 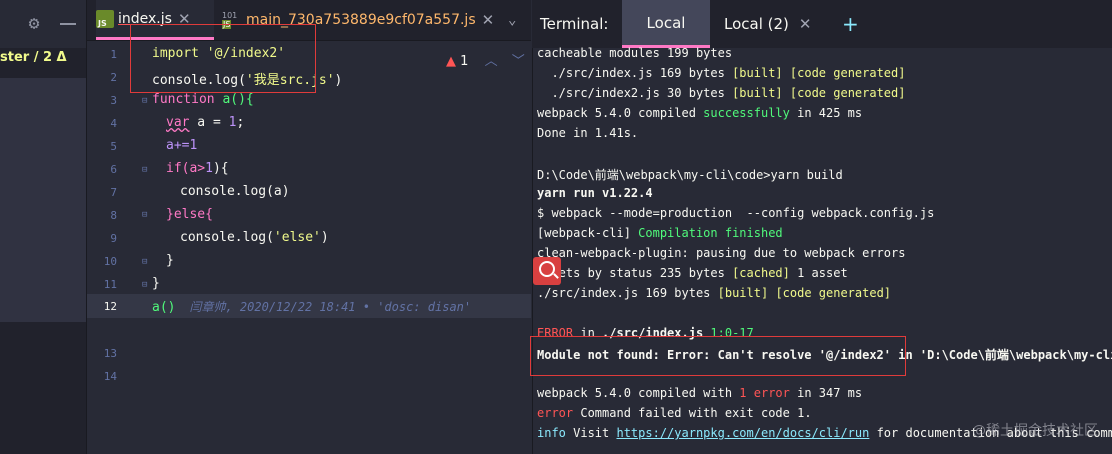 What do you see at coordinates (742, 433) in the screenshot?
I see `docs-link: https://yarnpkg.com/en/docs/cli/run` at bounding box center [742, 433].